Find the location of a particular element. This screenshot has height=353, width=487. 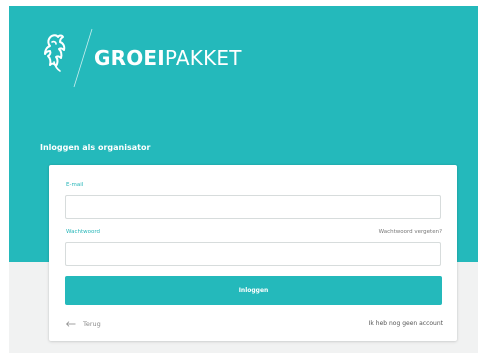

password-label: Wachtwoord is located at coordinates (83, 232).